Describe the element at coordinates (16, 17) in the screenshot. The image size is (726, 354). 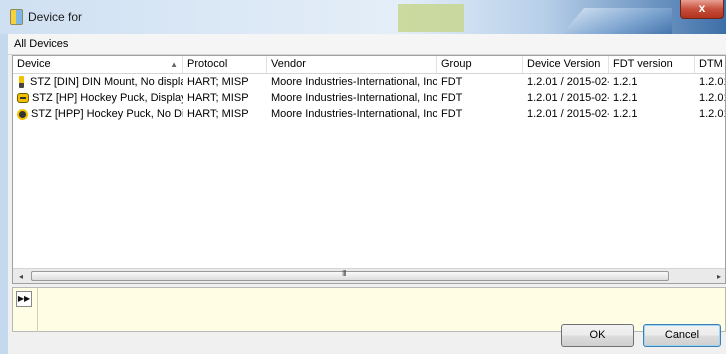
I see `app-icon` at that location.